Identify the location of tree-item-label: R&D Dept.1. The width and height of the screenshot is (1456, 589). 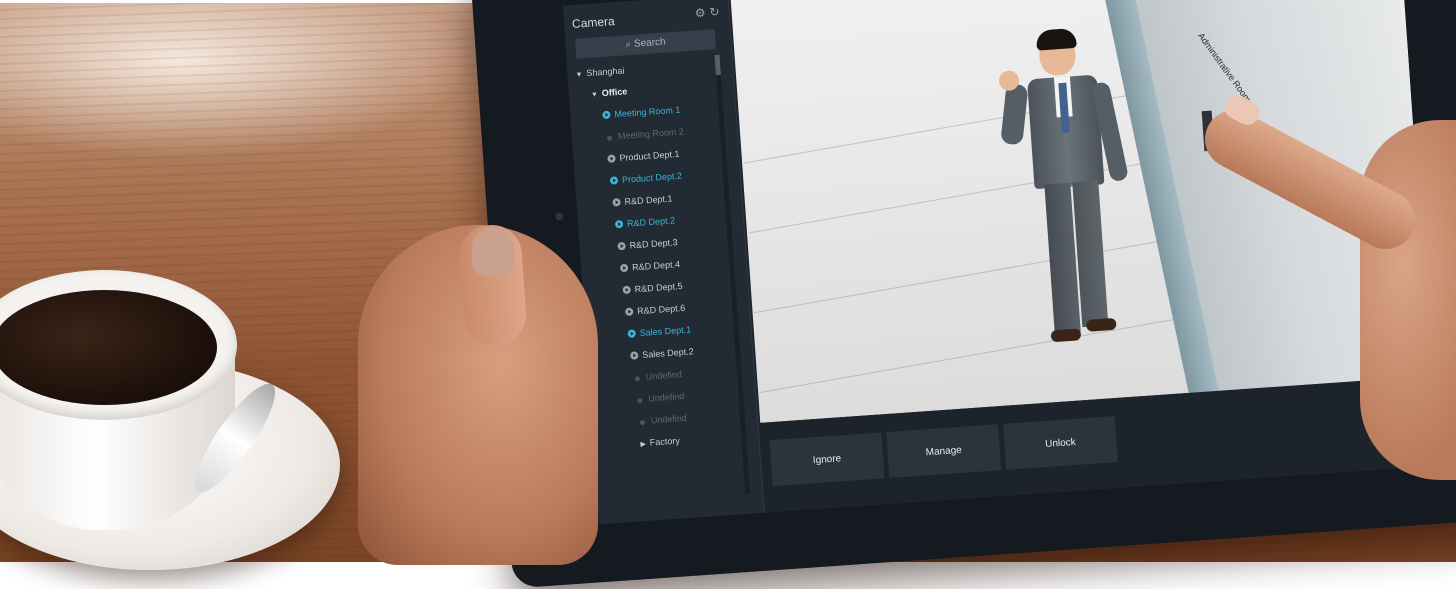
(648, 200).